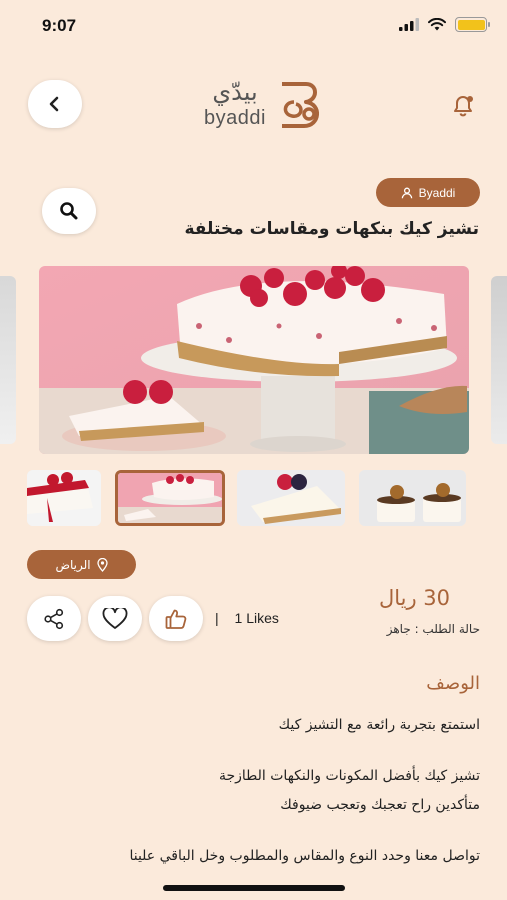 This screenshot has height=900, width=507. I want to click on thumbnail-strip, so click(253, 499).